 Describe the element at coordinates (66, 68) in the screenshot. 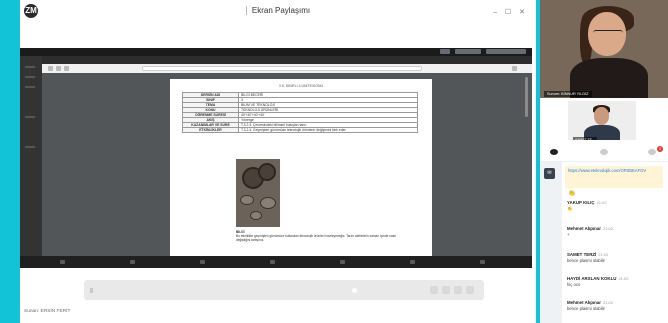

I see `reload-icon` at that location.